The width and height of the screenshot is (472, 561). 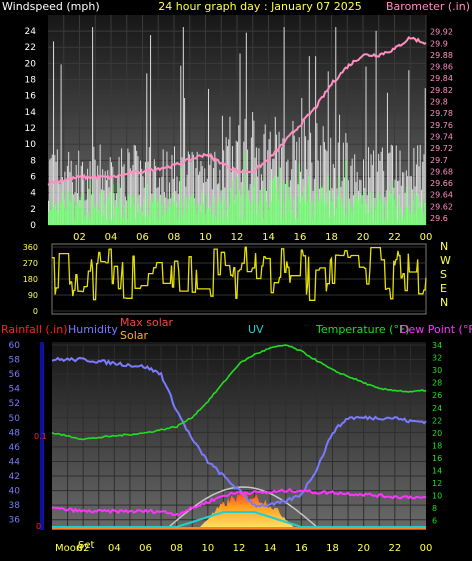 What do you see at coordinates (33, 295) in the screenshot?
I see `direction-tick-label: 90` at bounding box center [33, 295].